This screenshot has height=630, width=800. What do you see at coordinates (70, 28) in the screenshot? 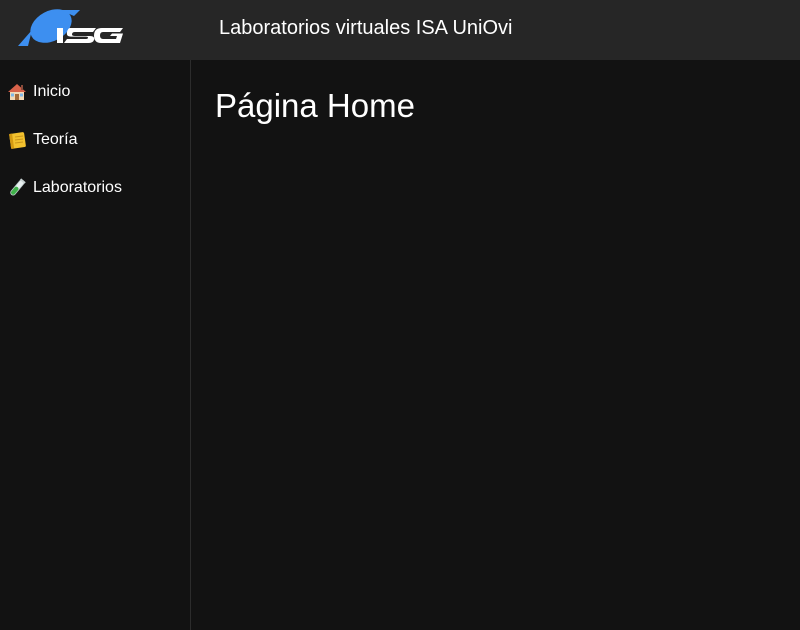
I see `isa-logo` at bounding box center [70, 28].